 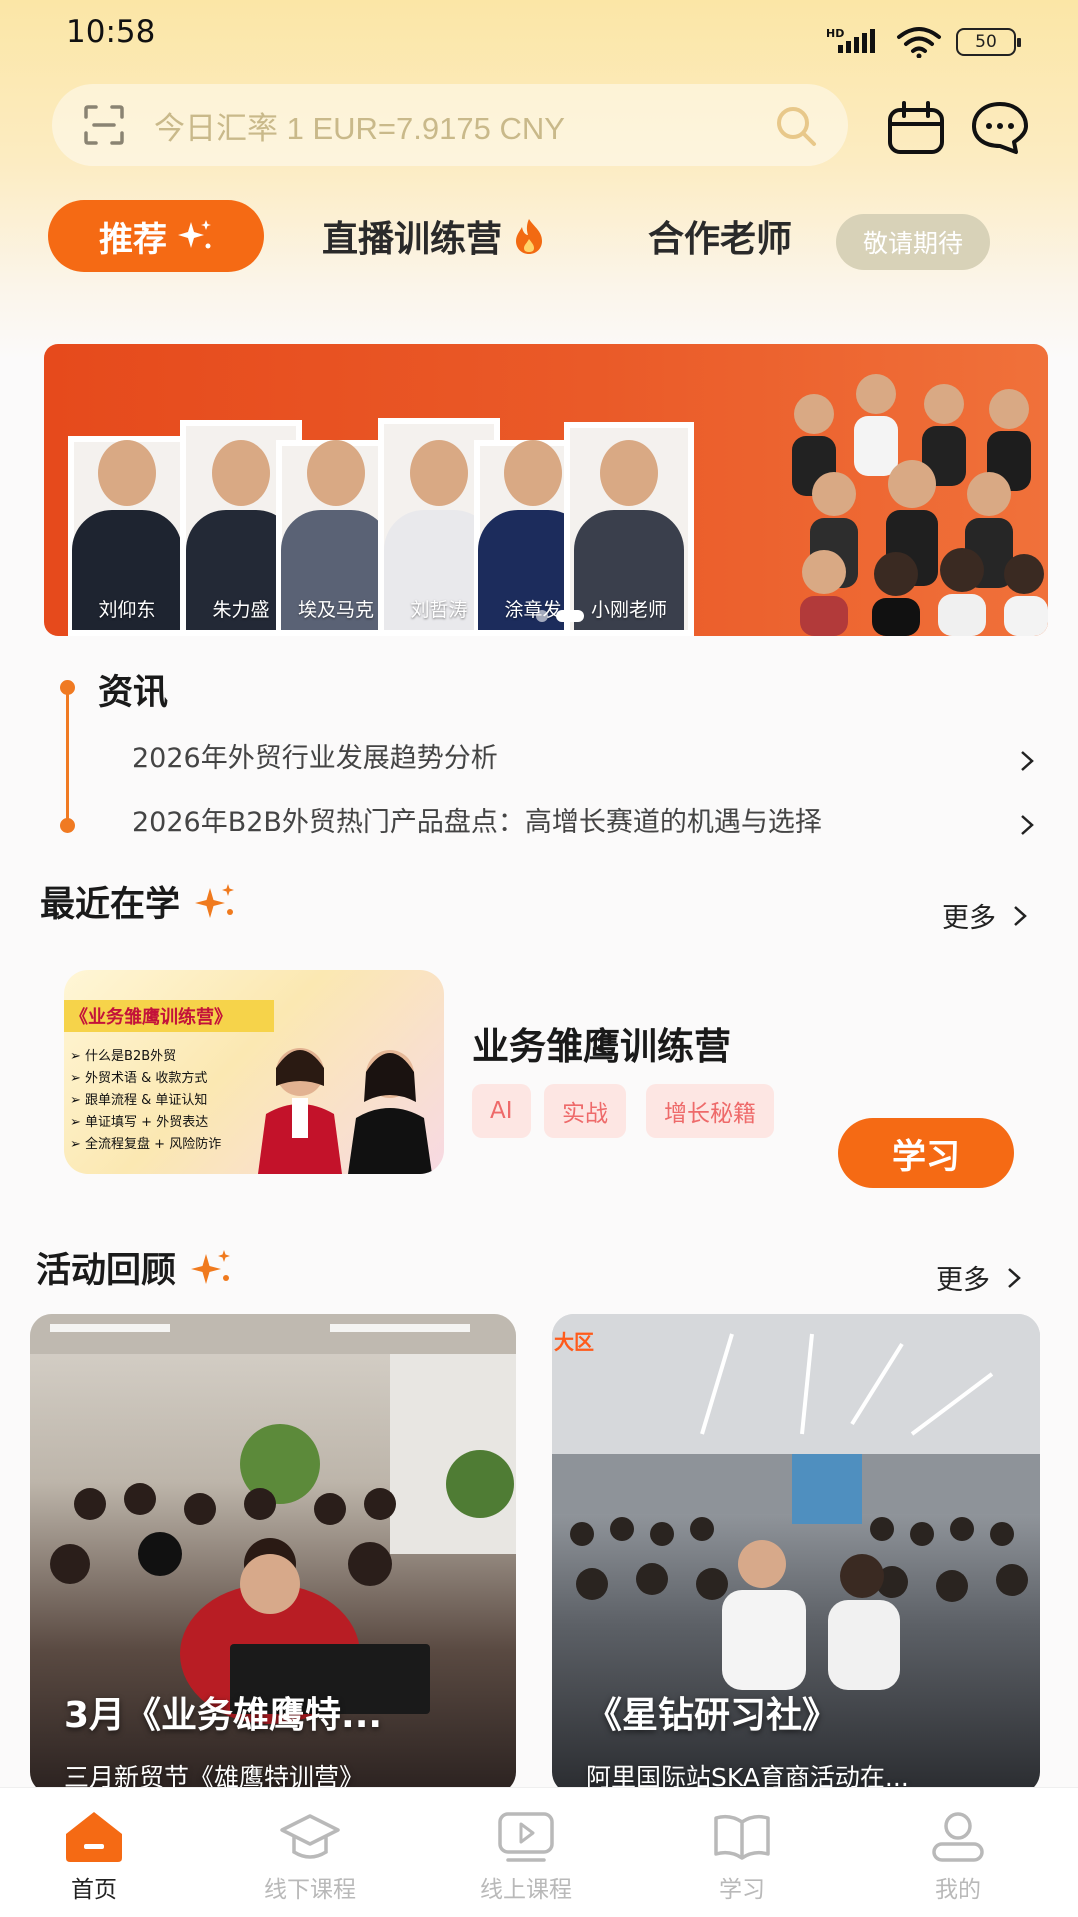 I want to click on banner-page-dot-active, so click(x=570, y=616).